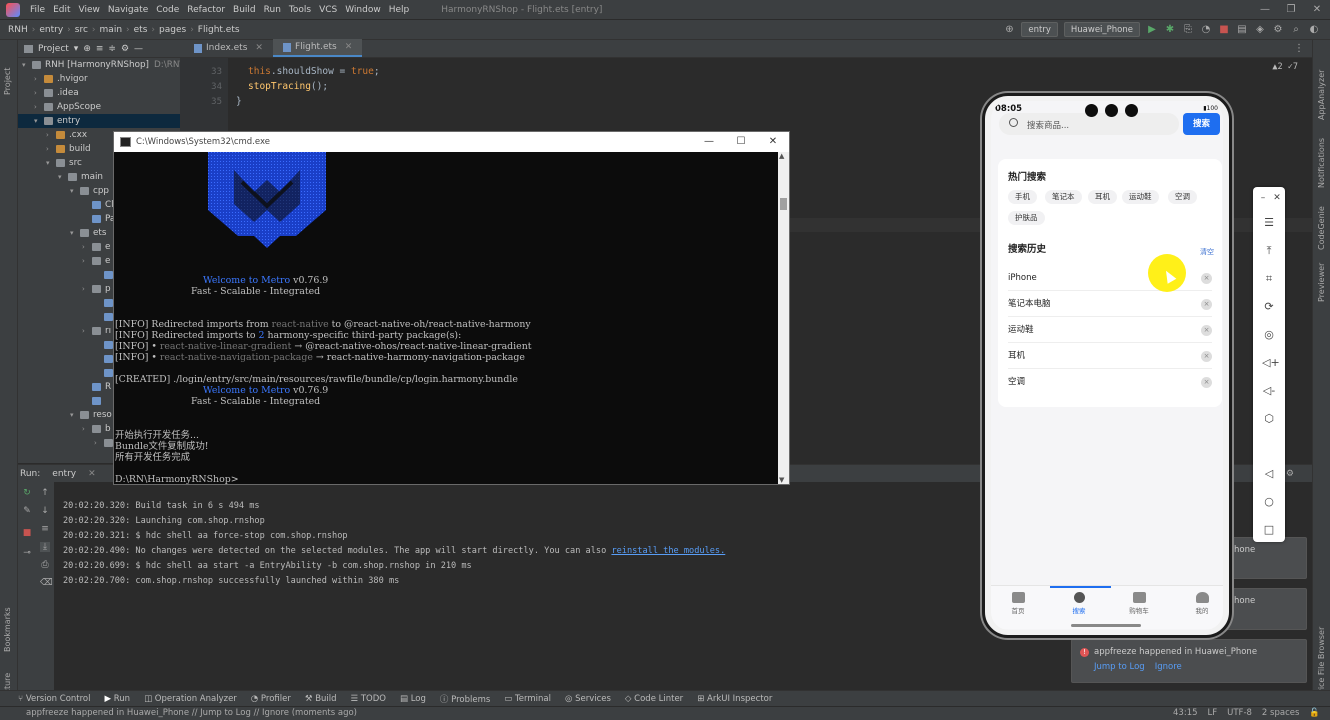 Image resolution: width=1330 pixels, height=720 pixels. I want to click on attach-icon: ⎘, so click(1188, 30).